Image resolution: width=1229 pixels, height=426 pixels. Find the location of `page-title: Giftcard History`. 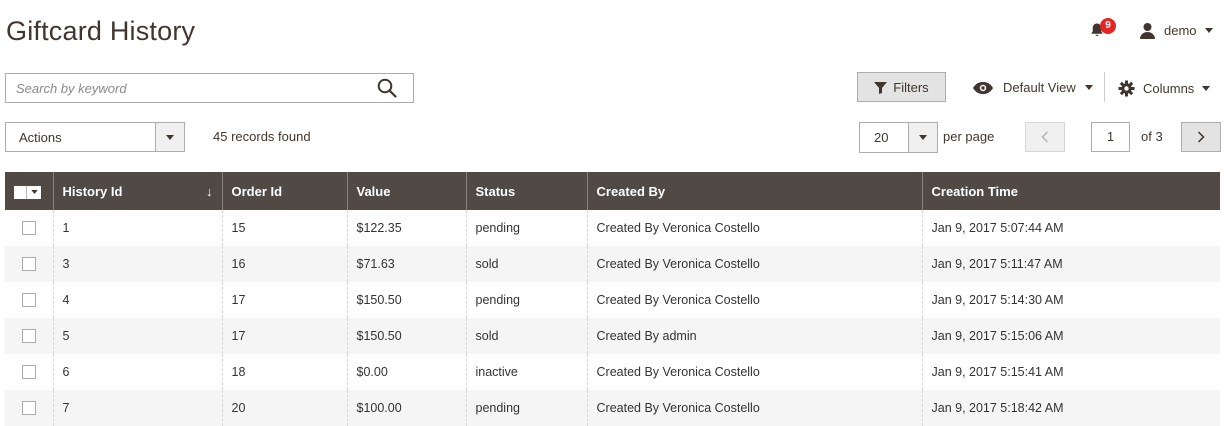

page-title: Giftcard History is located at coordinates (101, 31).